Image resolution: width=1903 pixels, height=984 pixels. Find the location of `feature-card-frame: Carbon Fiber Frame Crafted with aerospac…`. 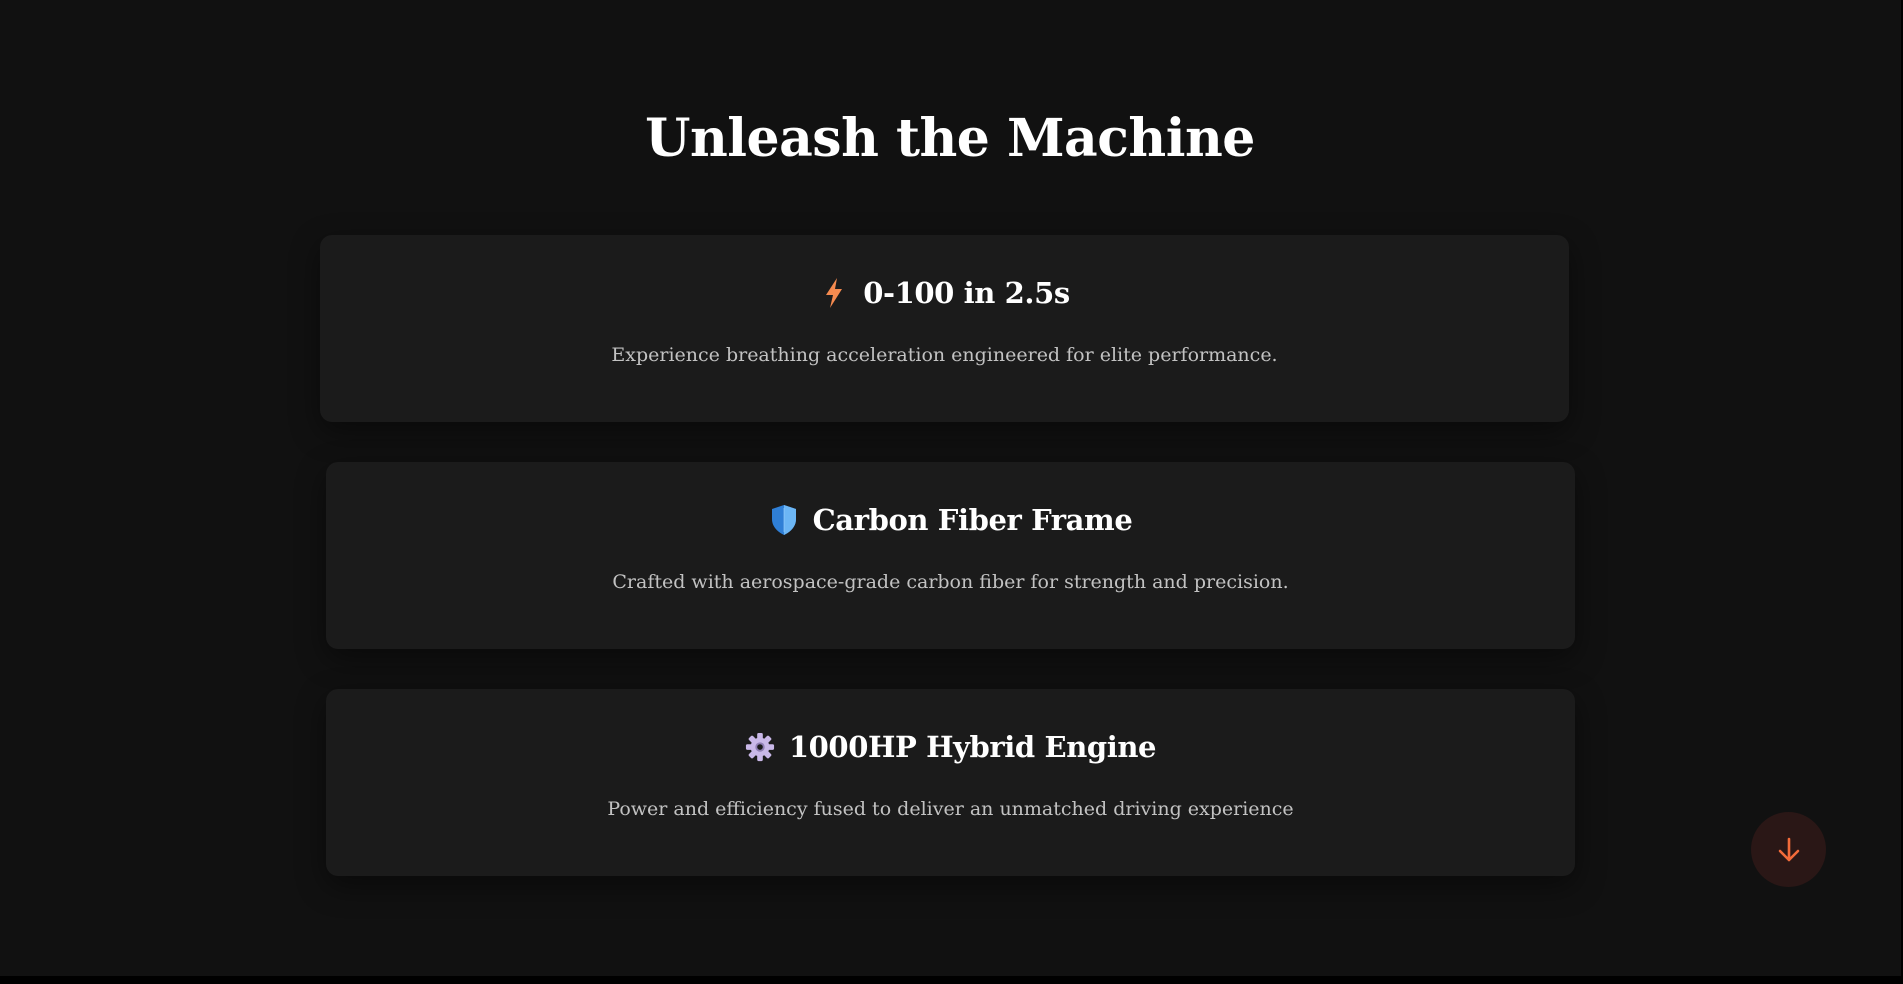

feature-card-frame: Carbon Fiber Frame Crafted with aerospac… is located at coordinates (950, 555).